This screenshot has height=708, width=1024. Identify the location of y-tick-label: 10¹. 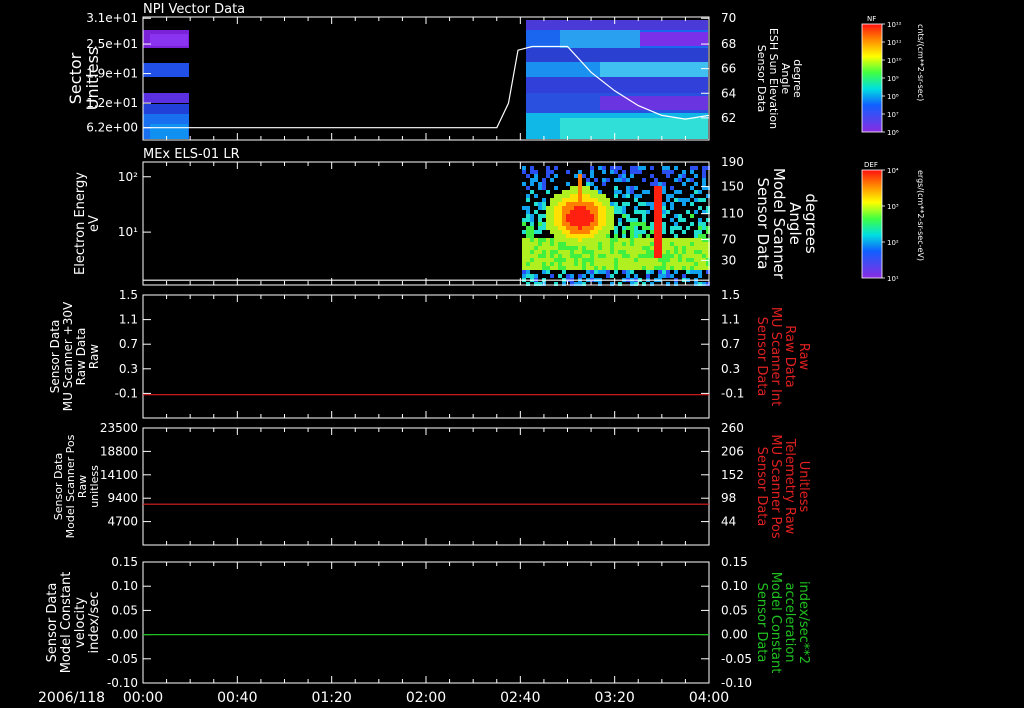
(128, 232).